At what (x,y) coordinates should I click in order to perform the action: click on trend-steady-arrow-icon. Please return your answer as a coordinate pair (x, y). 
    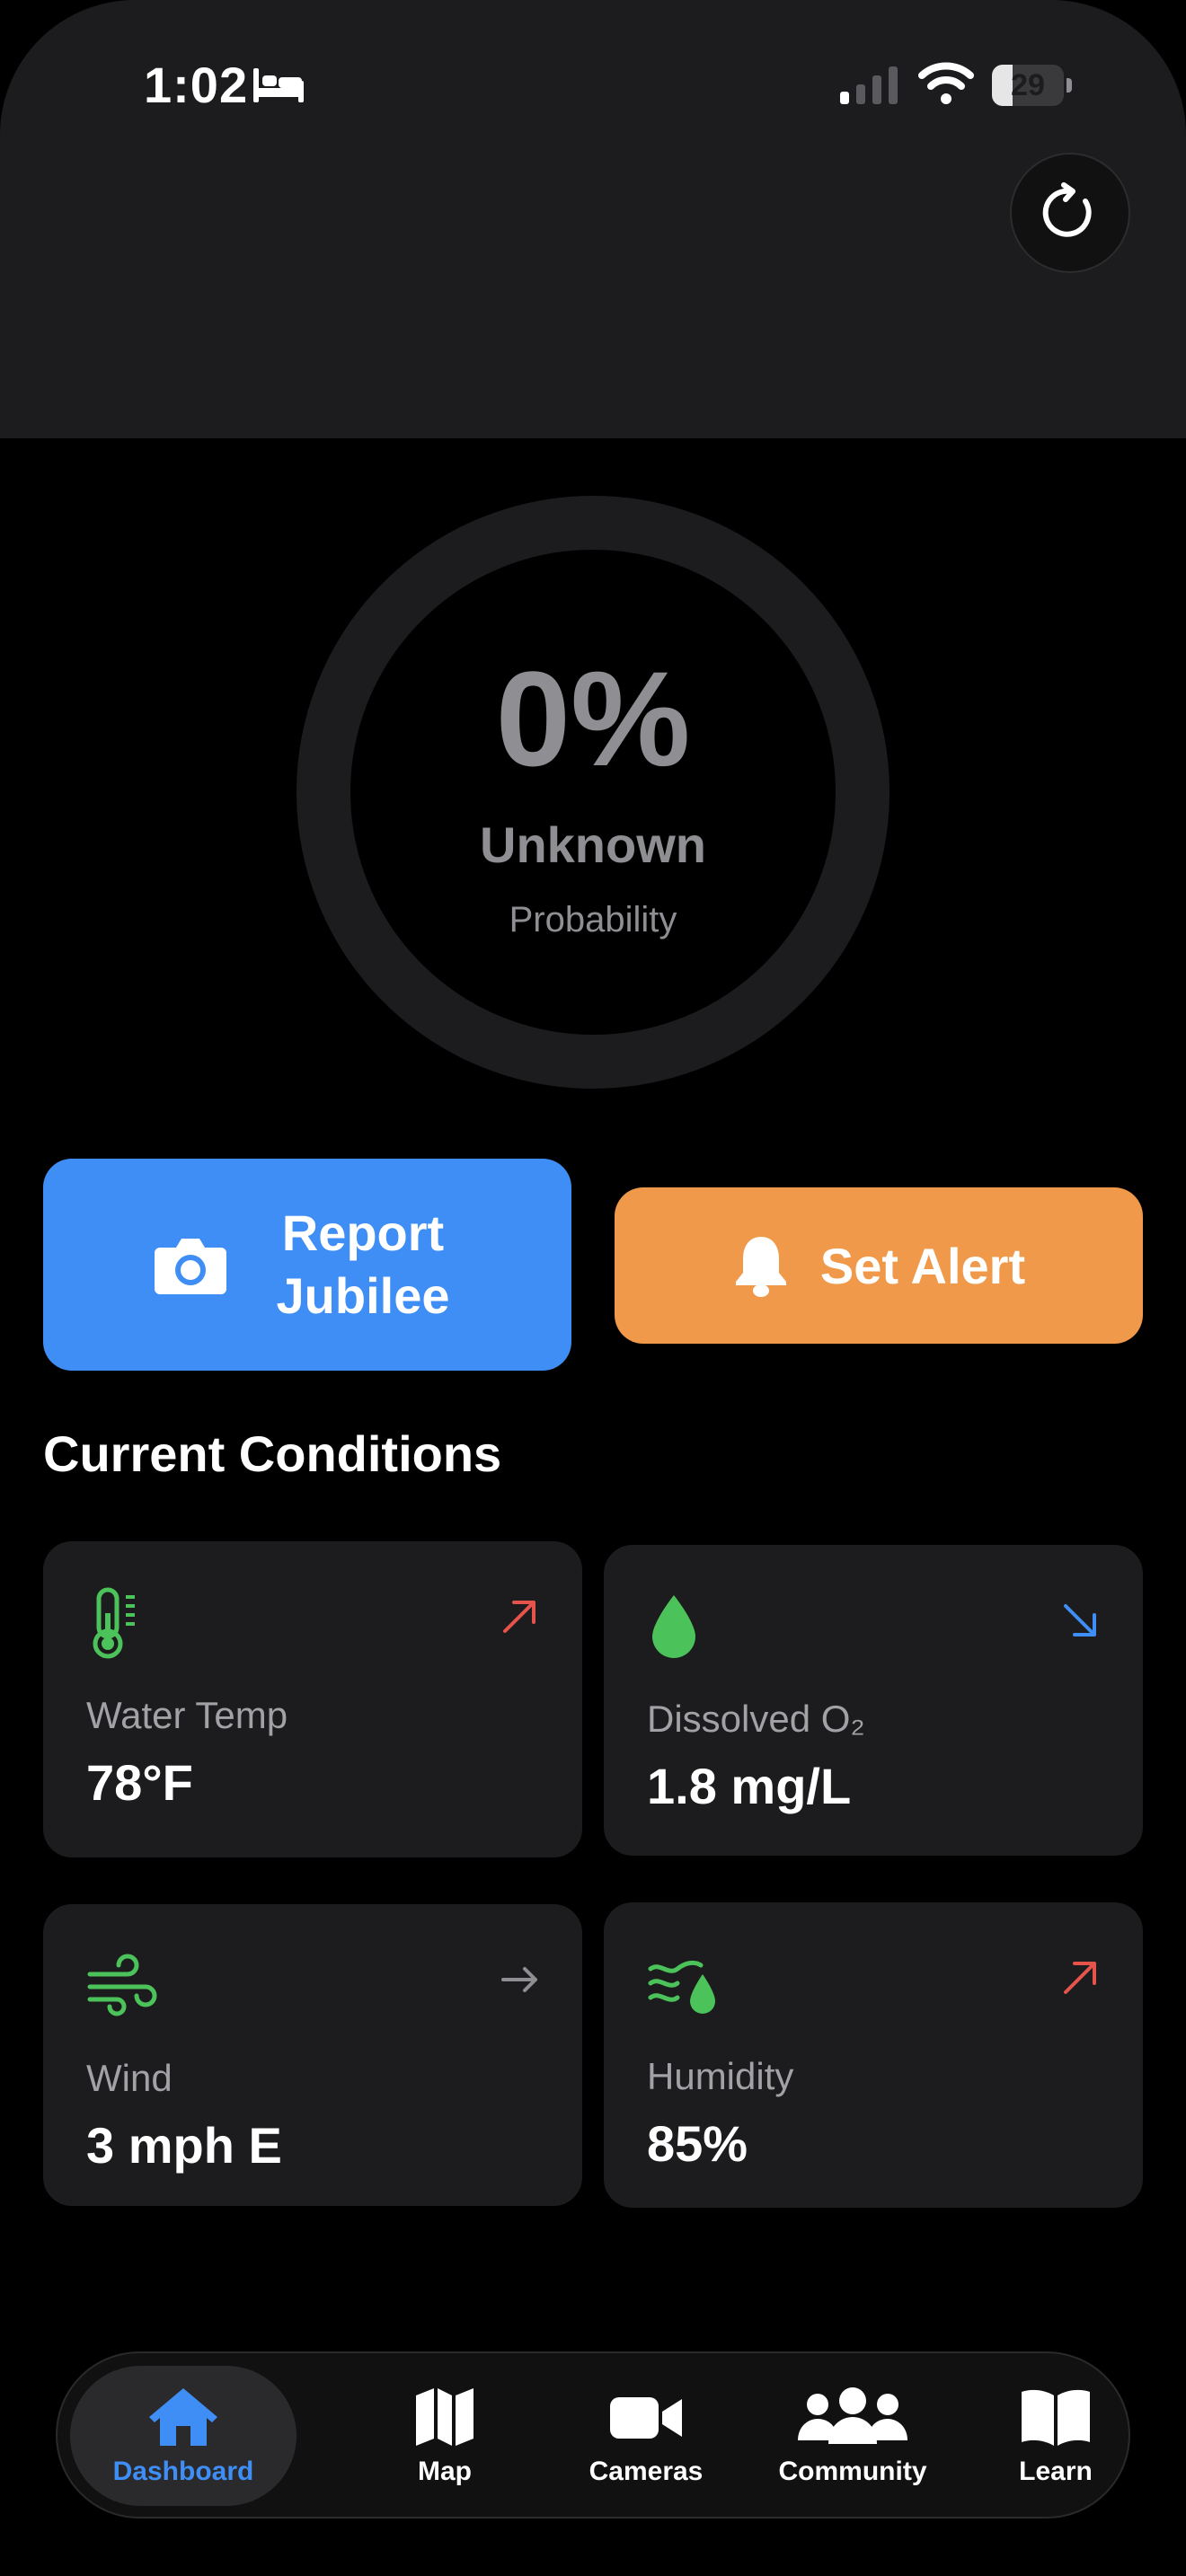
    Looking at the image, I should click on (519, 1979).